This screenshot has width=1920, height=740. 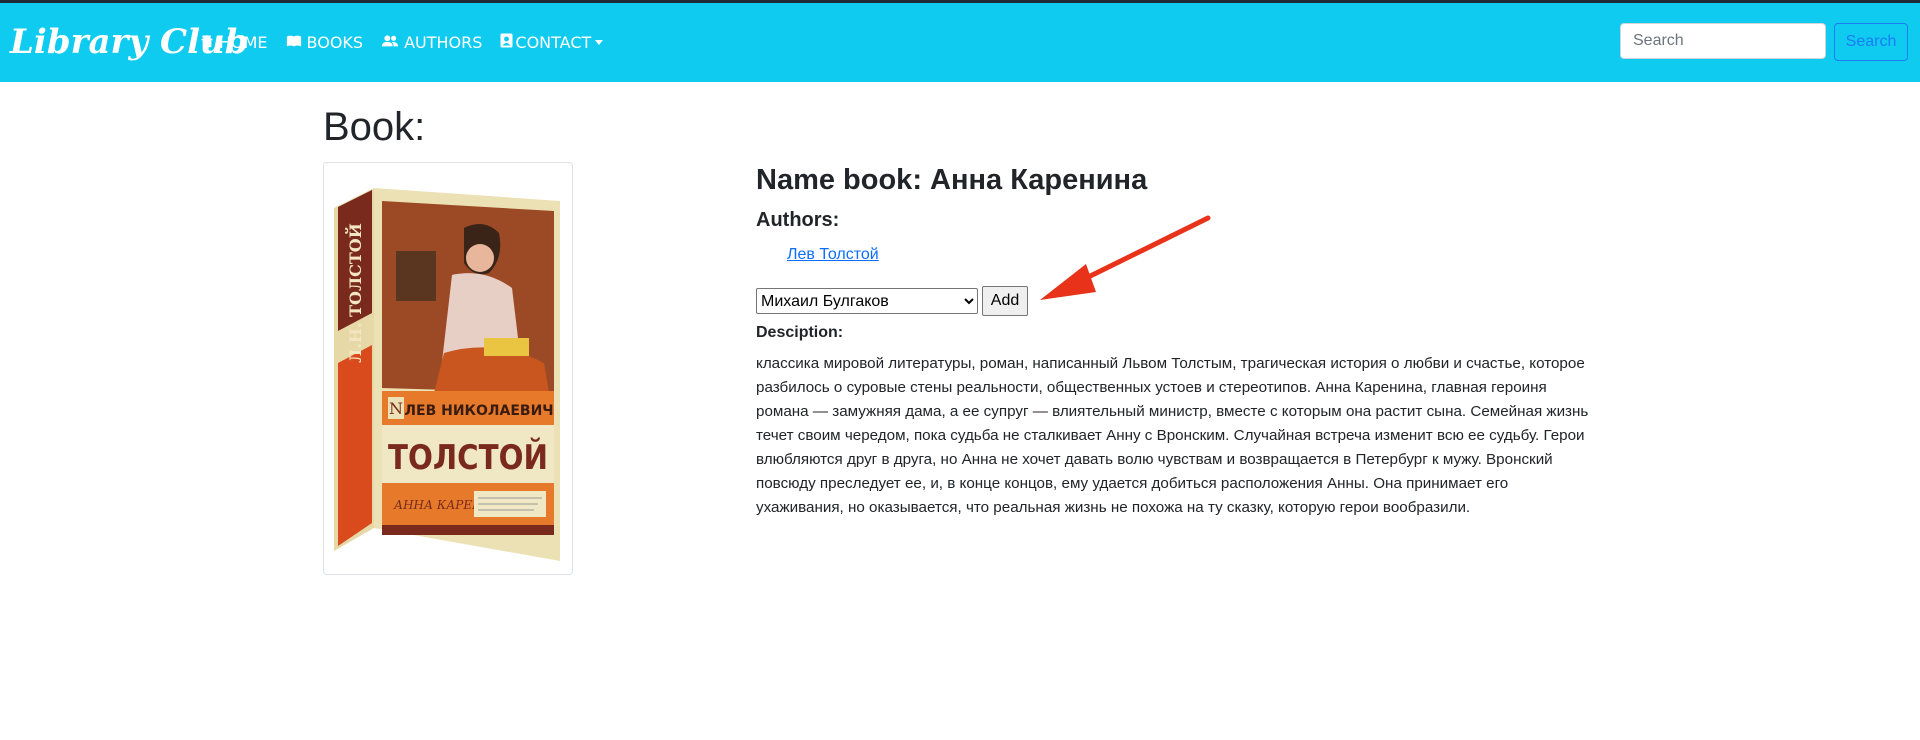 What do you see at coordinates (867, 301) in the screenshot?
I see `author-select: Михаил Булгаков` at bounding box center [867, 301].